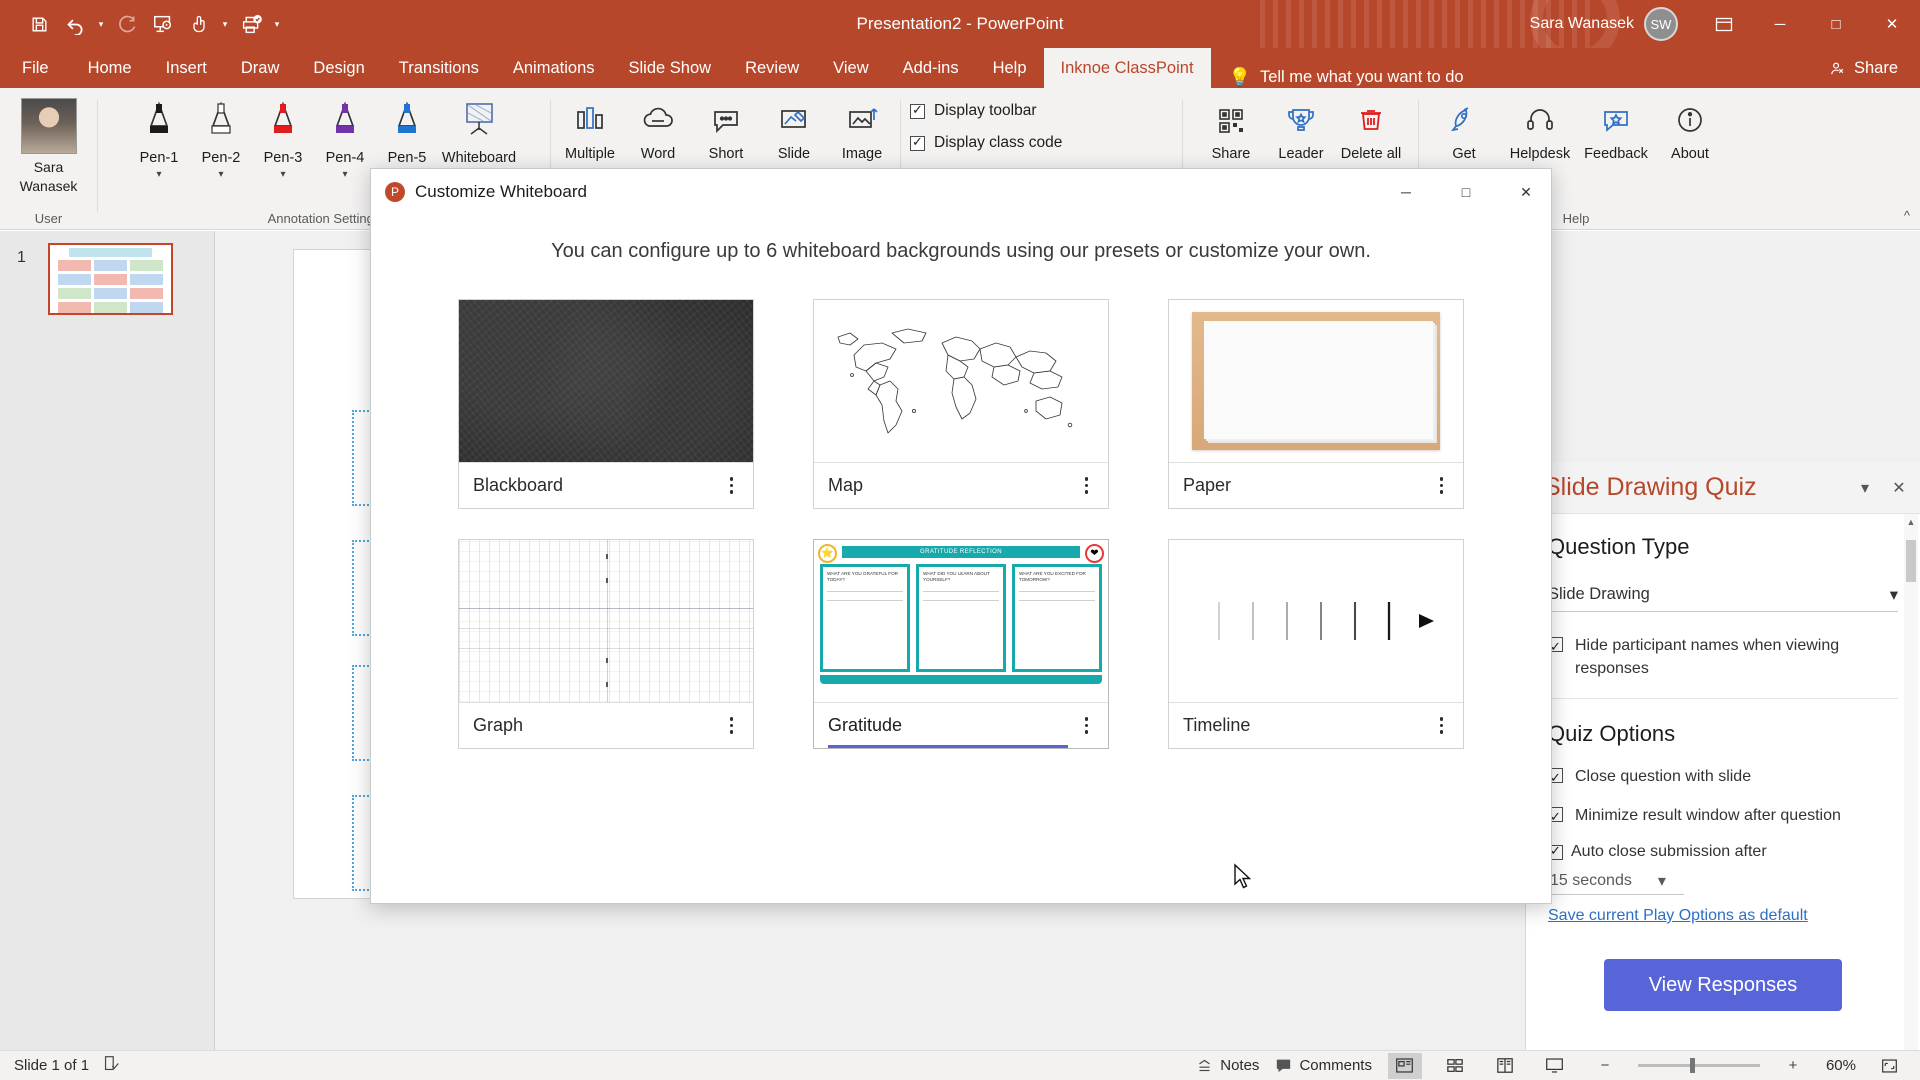  I want to click on ribbon-display-options-icon, so click(1724, 24).